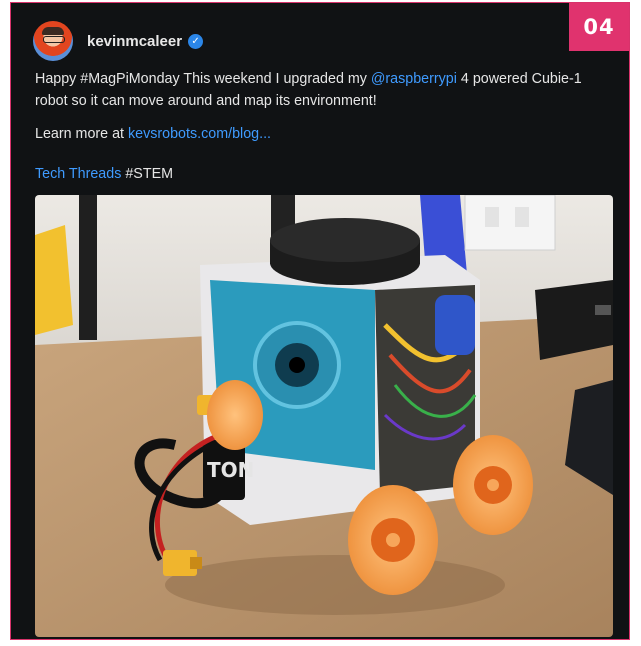  Describe the element at coordinates (414, 79) in the screenshot. I see `mention-link: @raspberrypi` at that location.